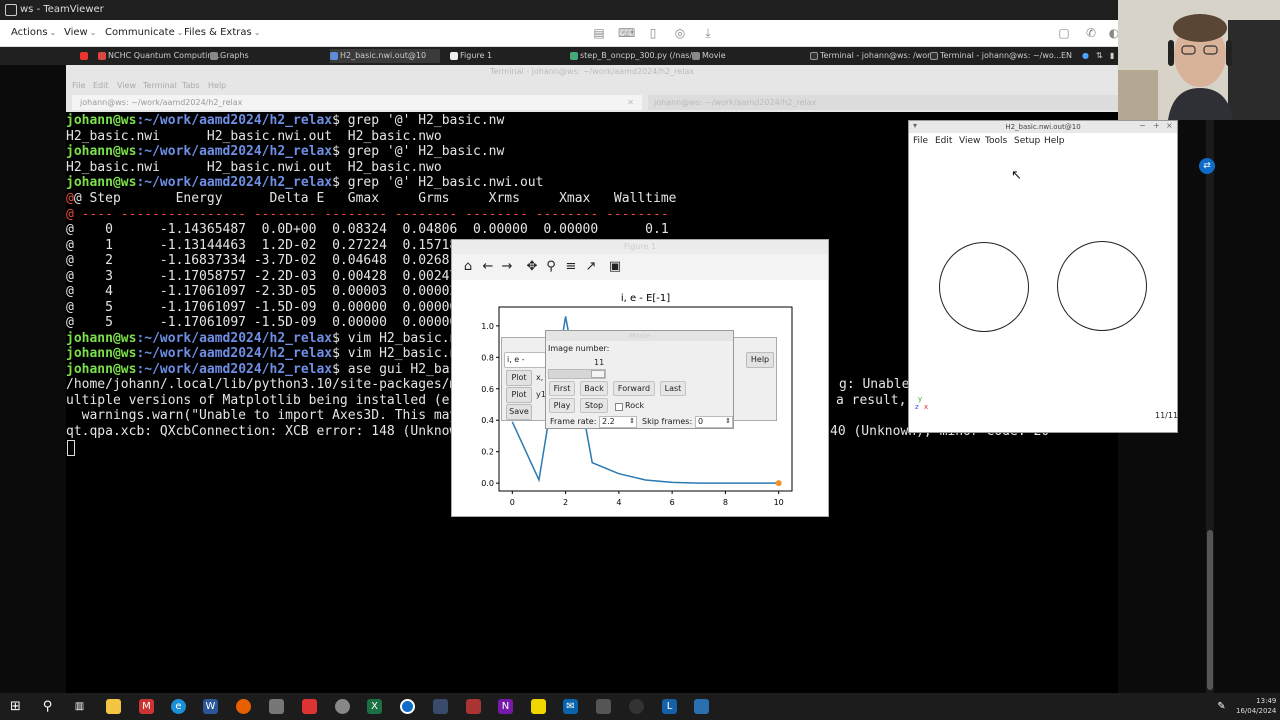 This screenshot has width=1280, height=720. Describe the element at coordinates (471, 56) in the screenshot. I see `remote-tab-figure: Figure 1` at that location.